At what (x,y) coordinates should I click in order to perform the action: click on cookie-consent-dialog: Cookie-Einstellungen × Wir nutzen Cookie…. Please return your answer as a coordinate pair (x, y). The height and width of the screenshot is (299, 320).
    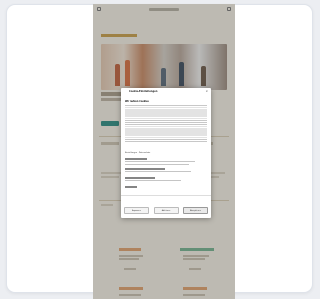
    Looking at the image, I should click on (166, 153).